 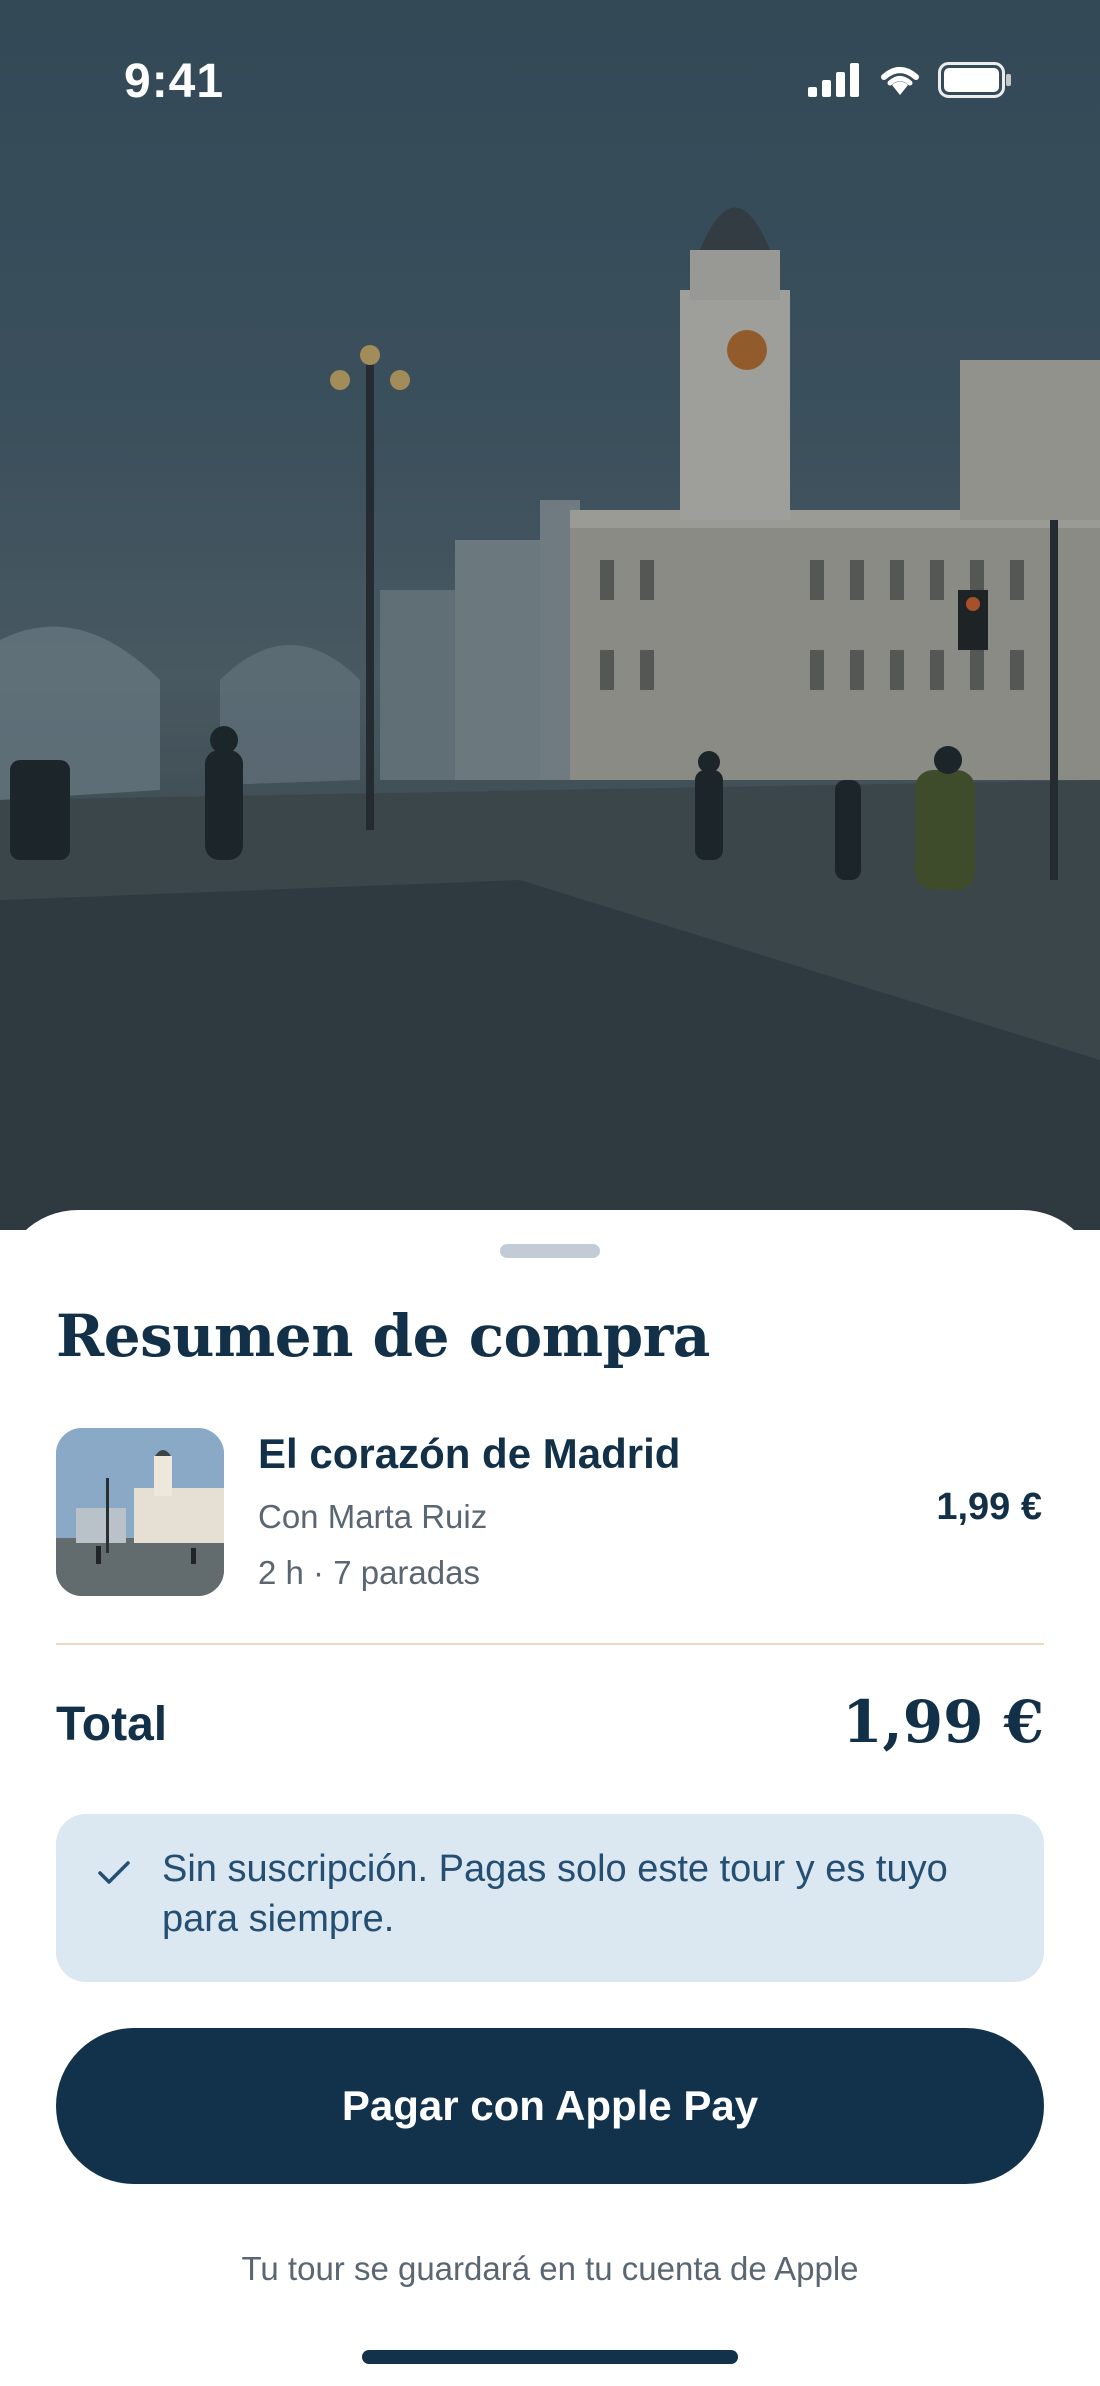 I want to click on sheet-grabber, so click(x=550, y=1251).